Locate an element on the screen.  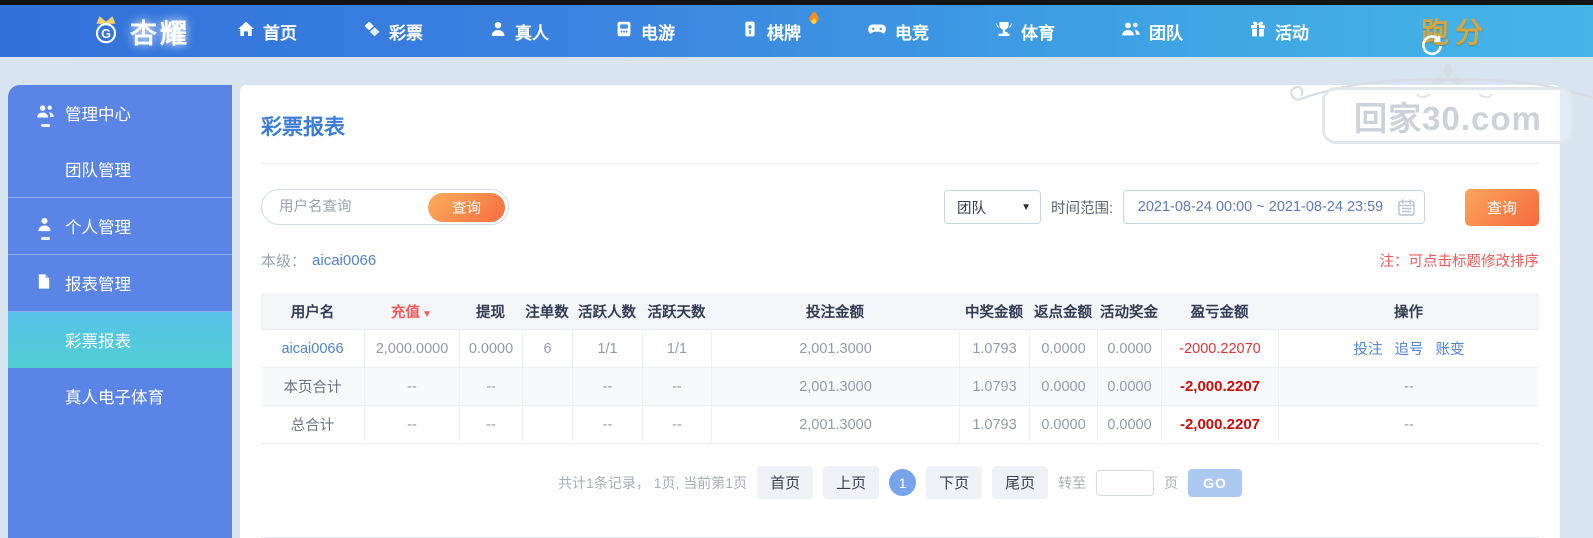
nav-item-live: 真人 is located at coordinates (519, 31).